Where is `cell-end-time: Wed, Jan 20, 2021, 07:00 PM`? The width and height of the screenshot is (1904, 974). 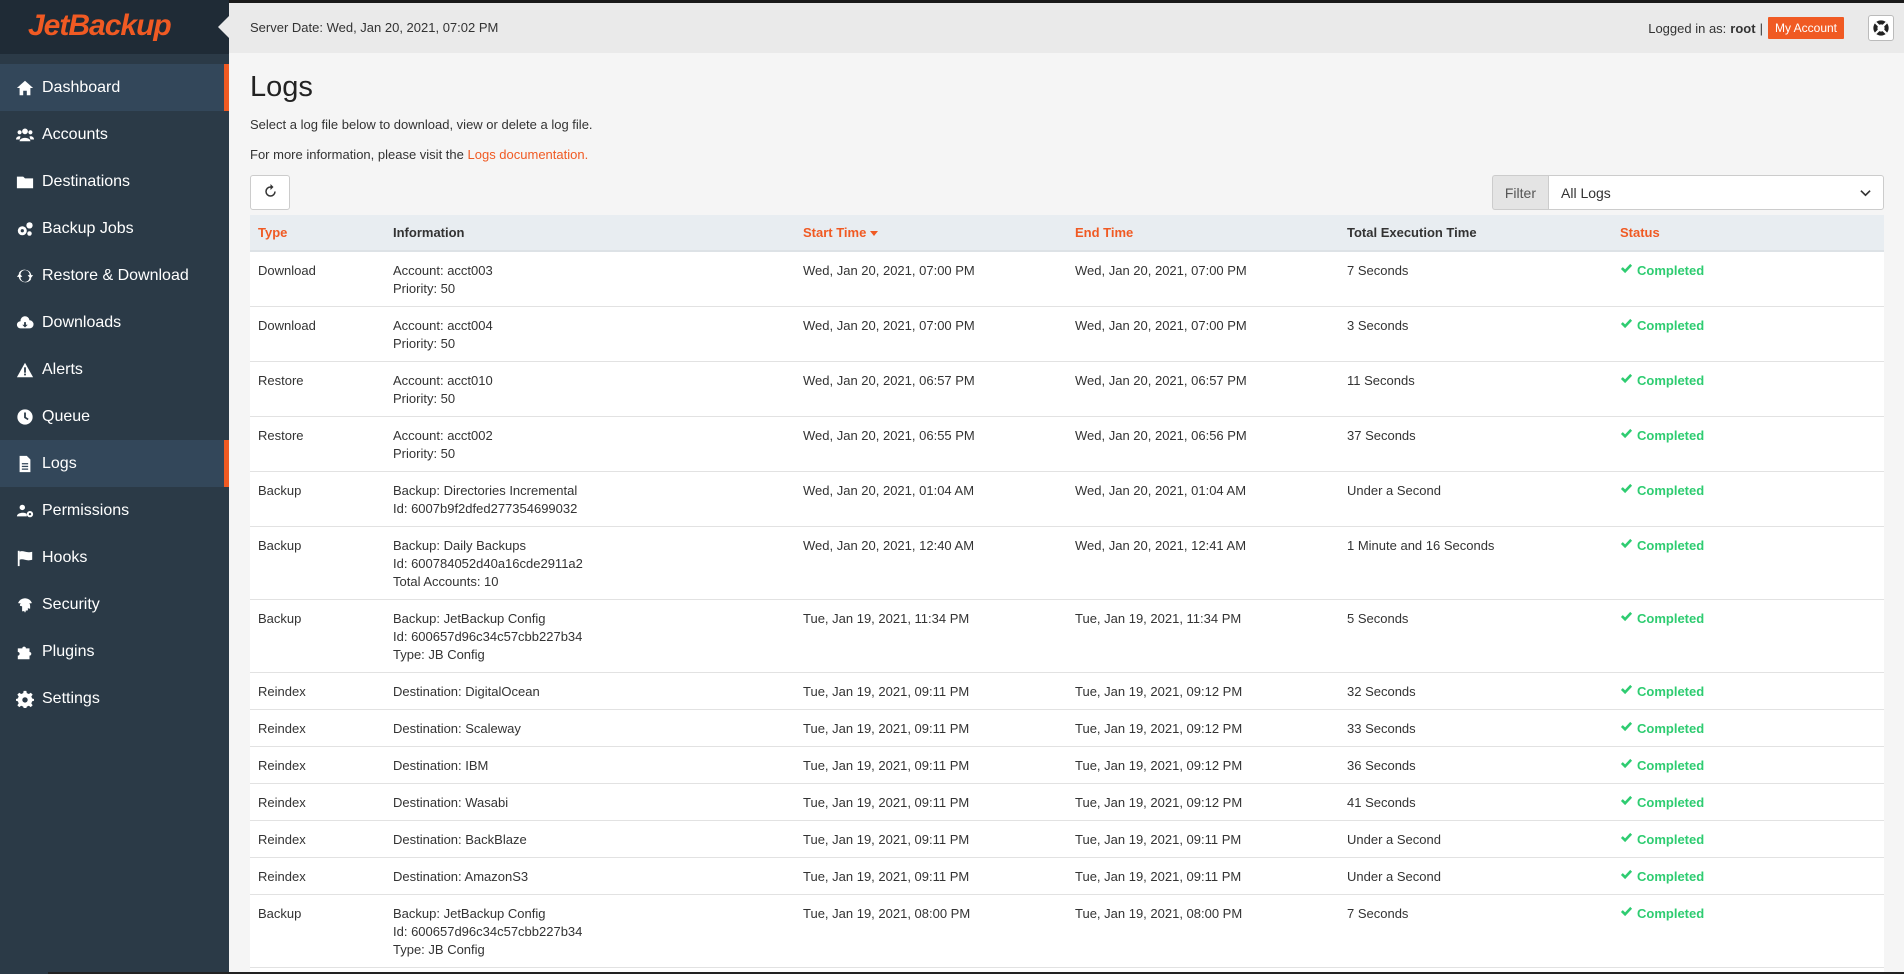
cell-end-time: Wed, Jan 20, 2021, 07:00 PM is located at coordinates (1203, 278).